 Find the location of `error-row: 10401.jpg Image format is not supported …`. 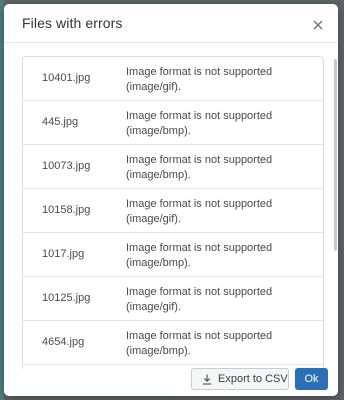

error-row: 10401.jpg Image format is not supported … is located at coordinates (173, 79).